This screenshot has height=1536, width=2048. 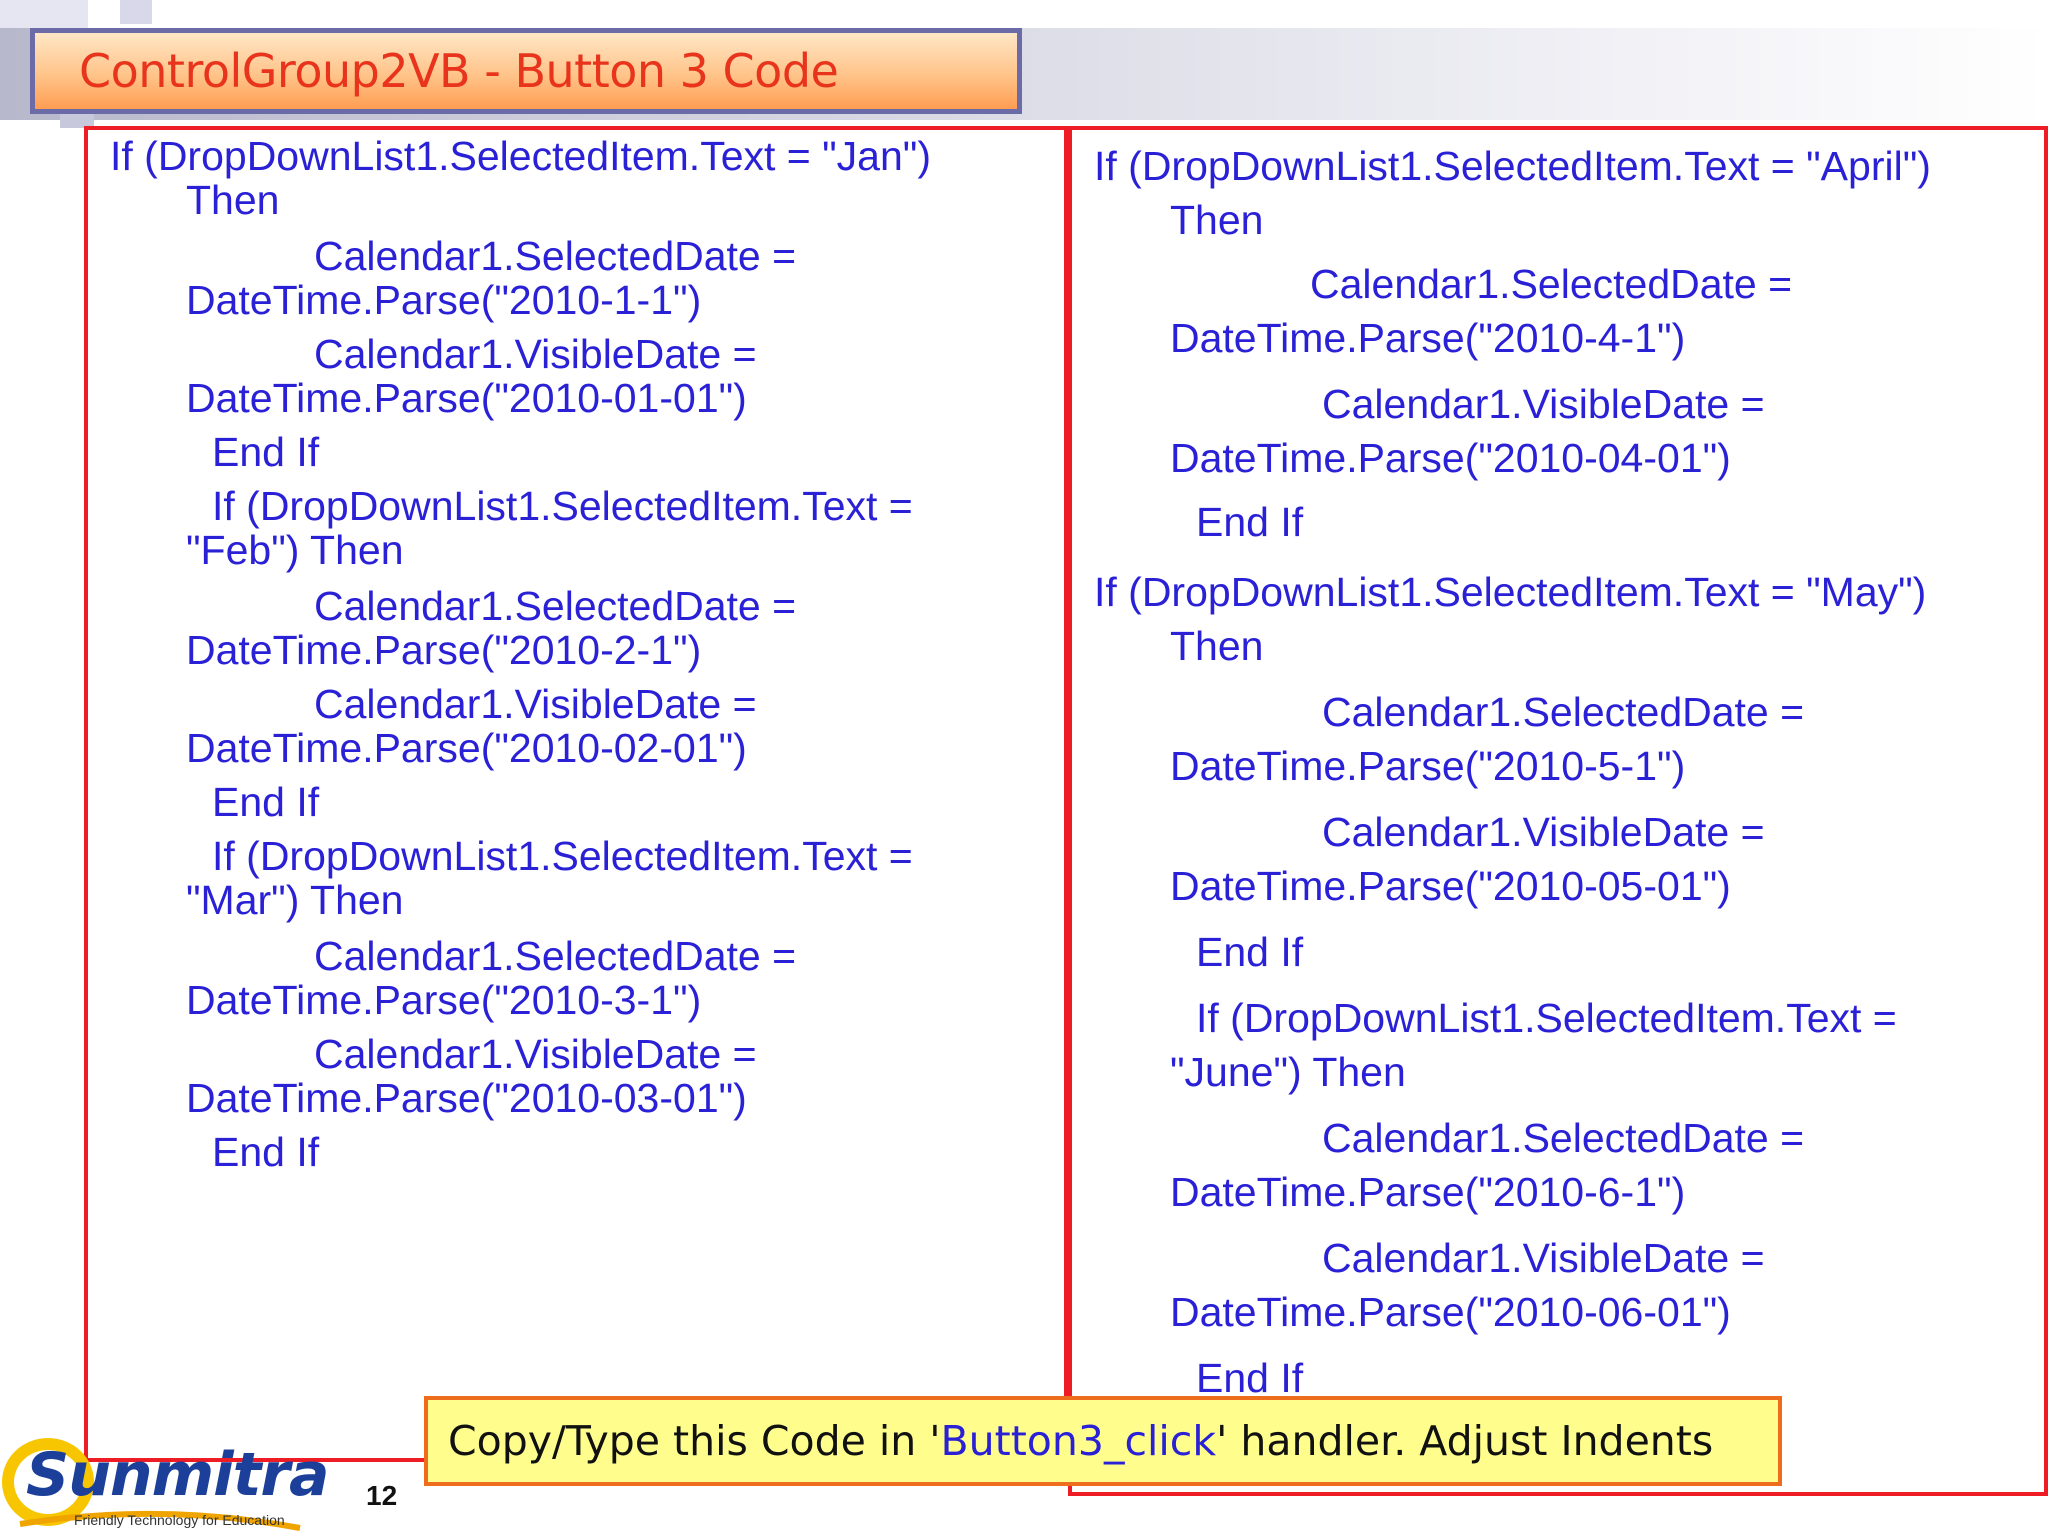 What do you see at coordinates (1428, 1192) in the screenshot?
I see `code-line: DateTime.Parse("2010-6-1")` at bounding box center [1428, 1192].